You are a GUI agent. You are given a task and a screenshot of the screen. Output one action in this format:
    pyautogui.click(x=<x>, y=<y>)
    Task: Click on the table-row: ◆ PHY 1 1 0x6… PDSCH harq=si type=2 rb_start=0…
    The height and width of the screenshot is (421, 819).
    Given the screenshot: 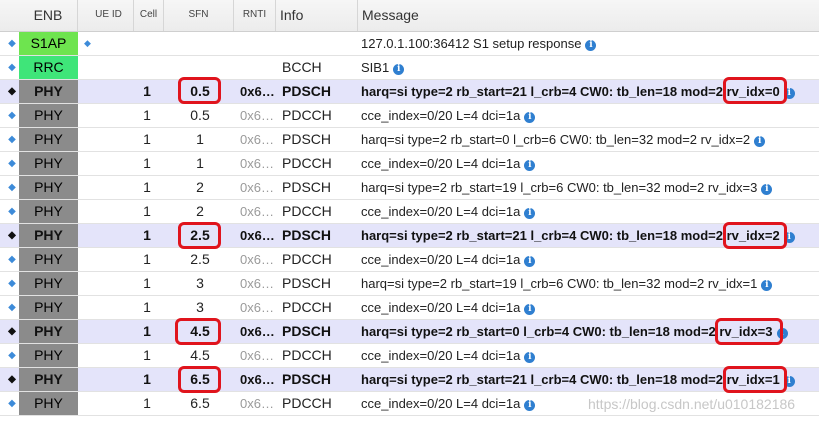 What is the action you would take?
    pyautogui.click(x=409, y=140)
    